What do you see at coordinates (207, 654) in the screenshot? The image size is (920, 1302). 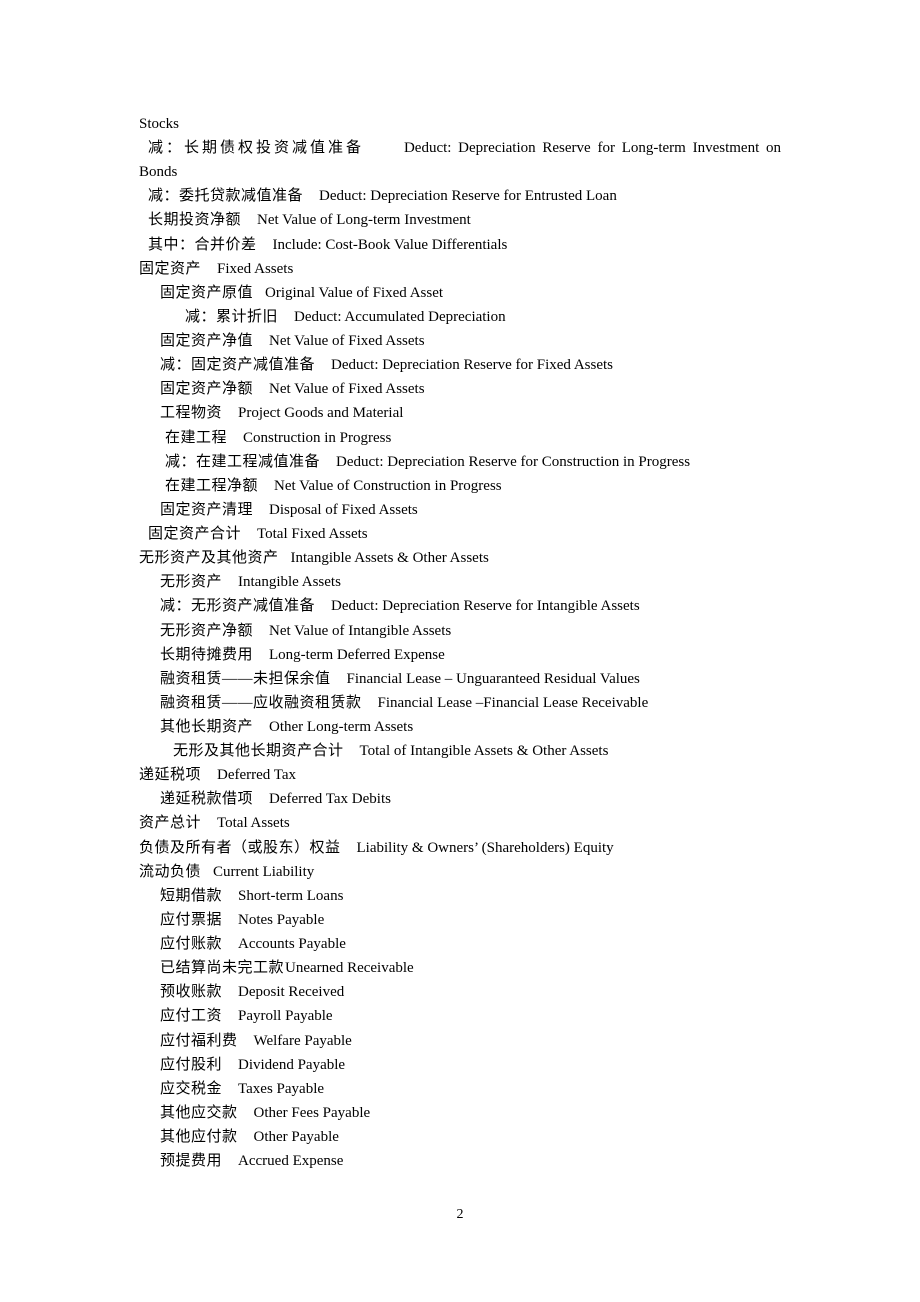 I see `chinese-term: 长期待摊费用` at bounding box center [207, 654].